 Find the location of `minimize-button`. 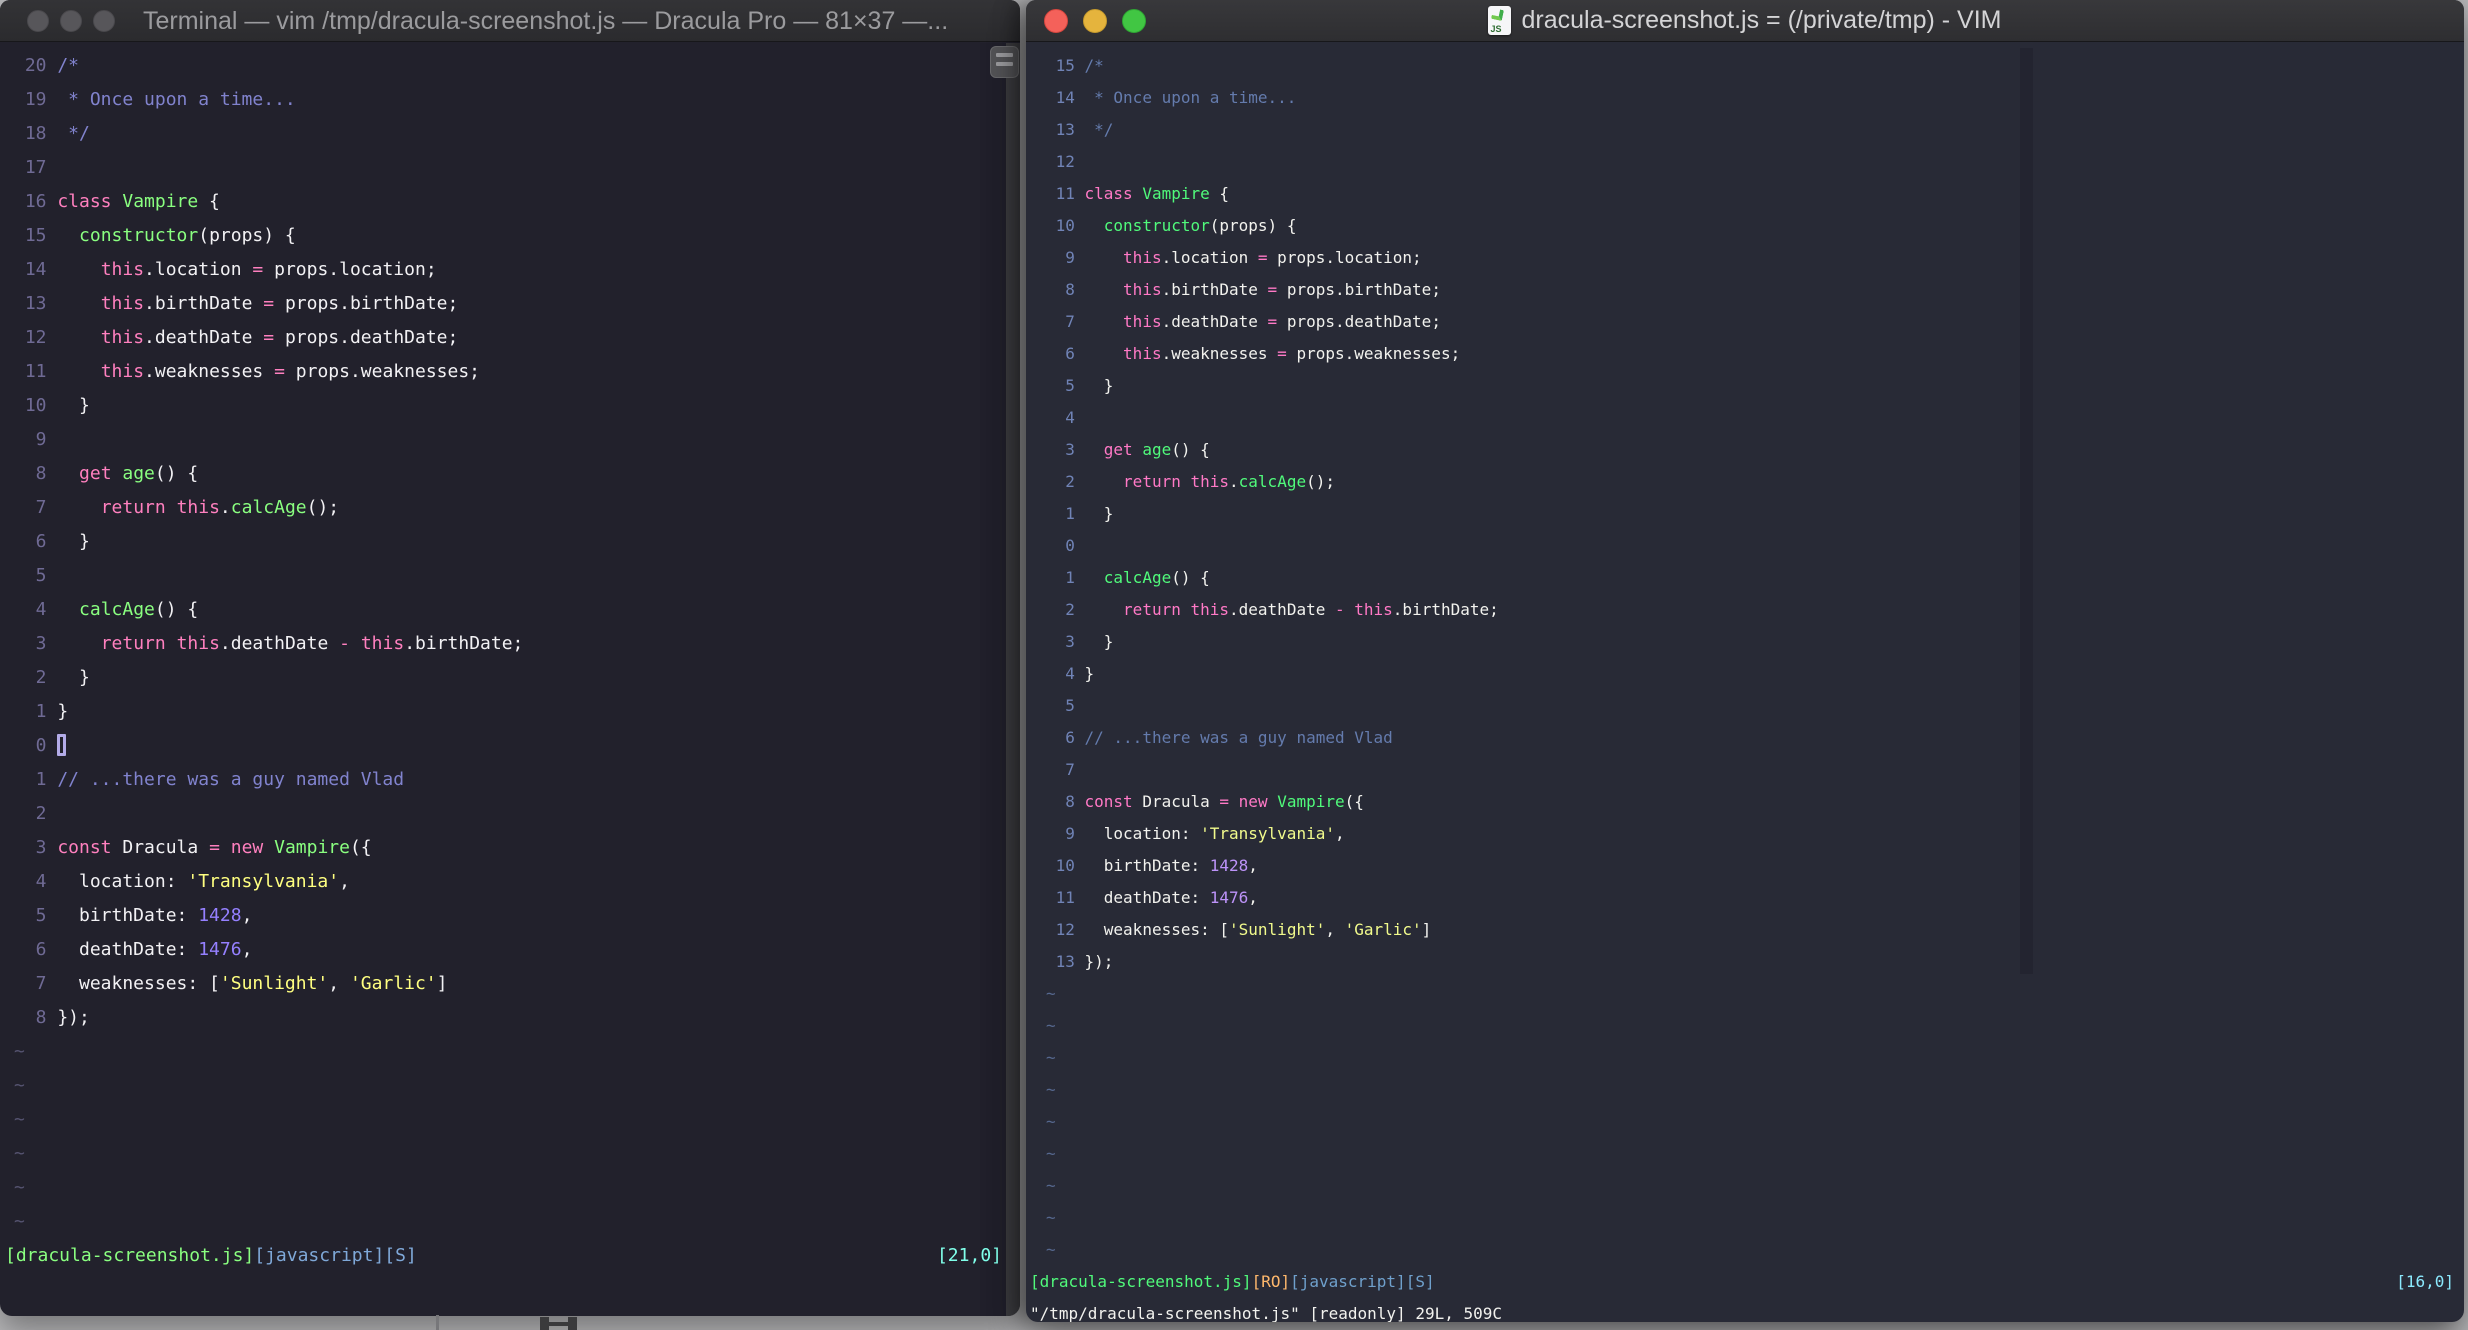

minimize-button is located at coordinates (71, 21).